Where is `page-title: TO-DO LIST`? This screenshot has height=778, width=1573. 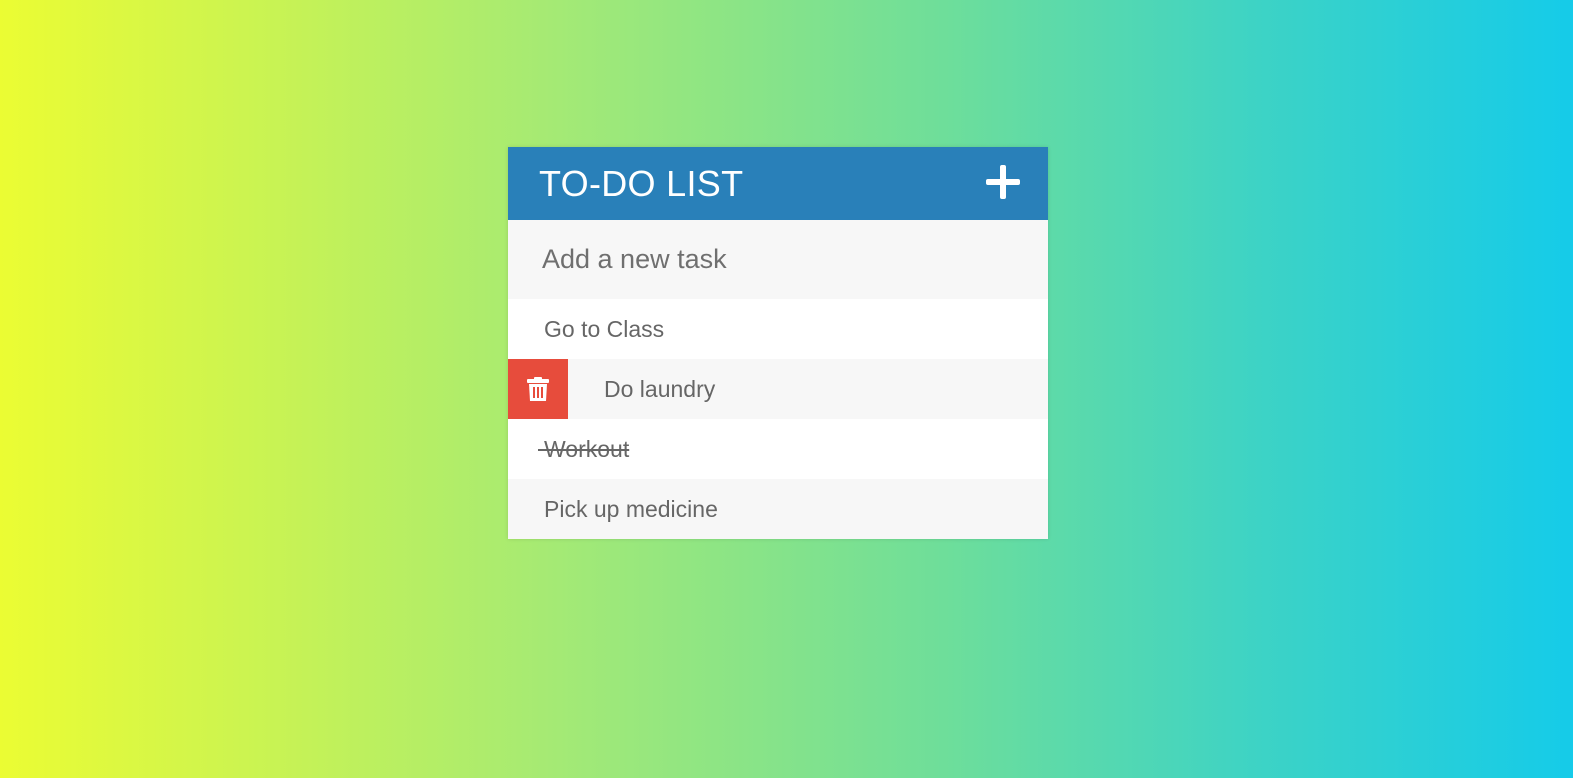
page-title: TO-DO LIST is located at coordinates (641, 183).